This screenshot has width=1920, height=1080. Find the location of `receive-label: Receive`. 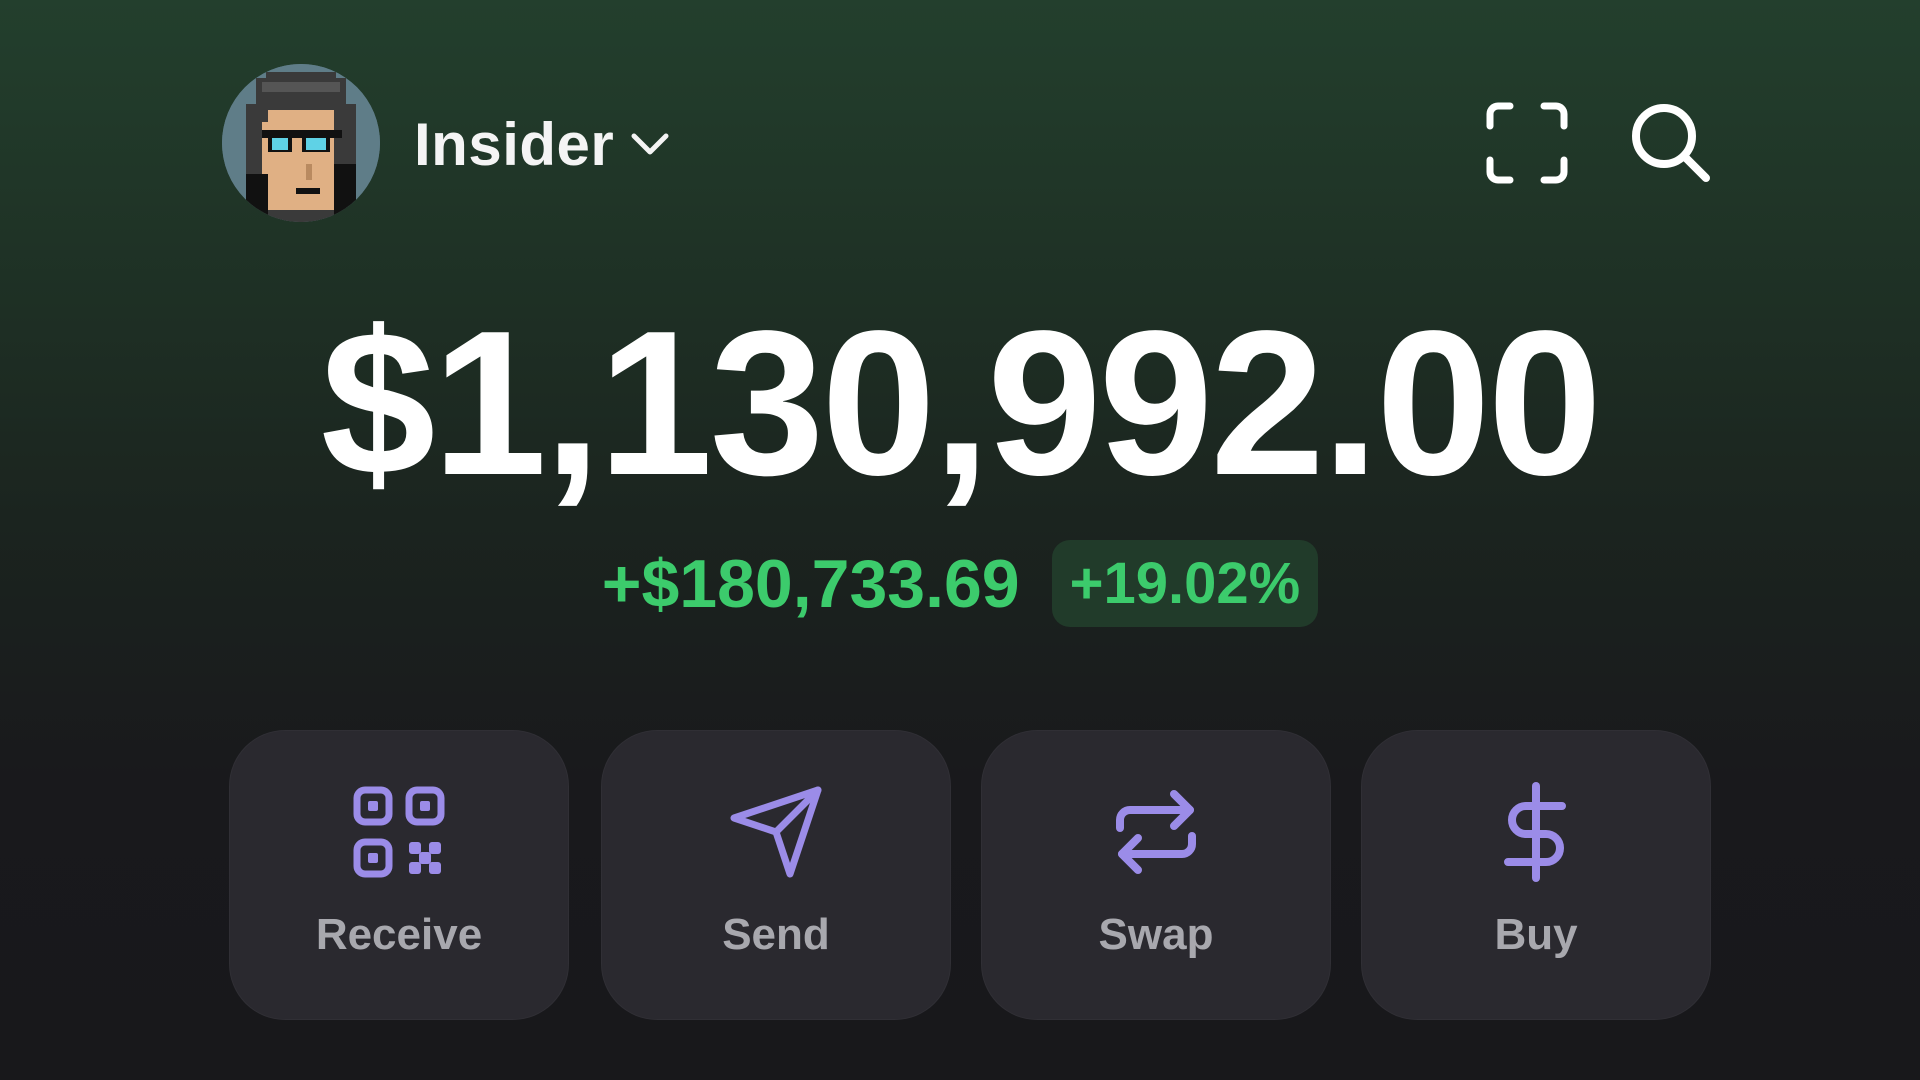

receive-label: Receive is located at coordinates (399, 934).